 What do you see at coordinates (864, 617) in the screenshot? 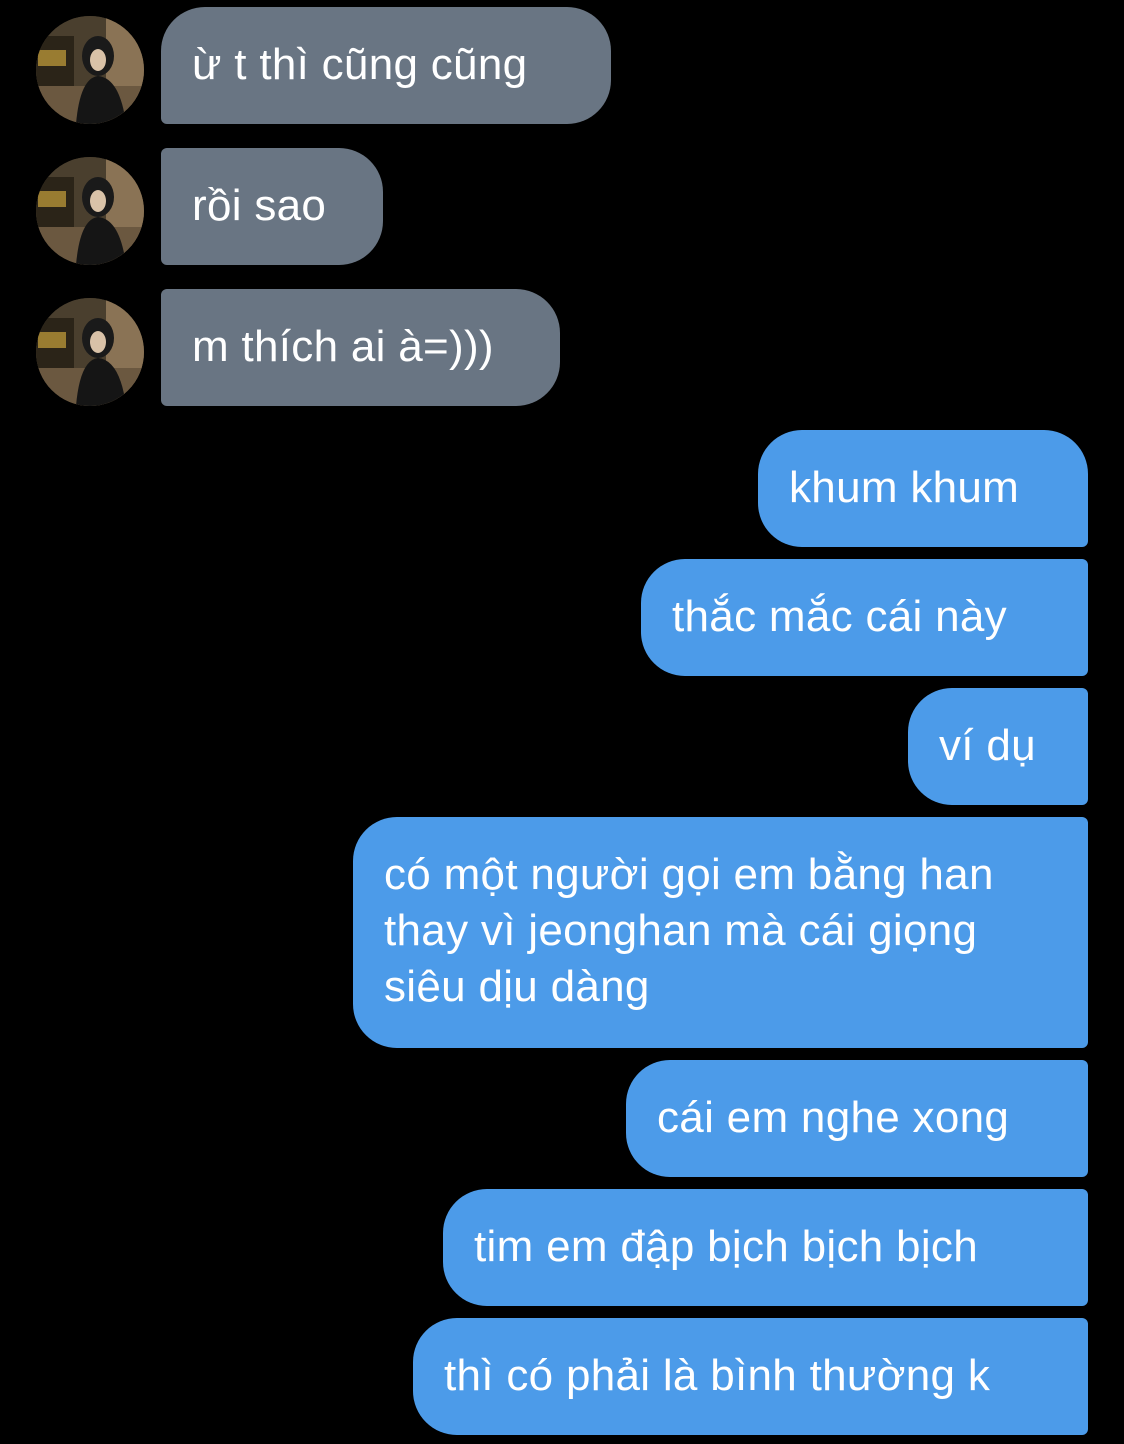
I see `outgoing-message: thắc mắc cái này` at bounding box center [864, 617].